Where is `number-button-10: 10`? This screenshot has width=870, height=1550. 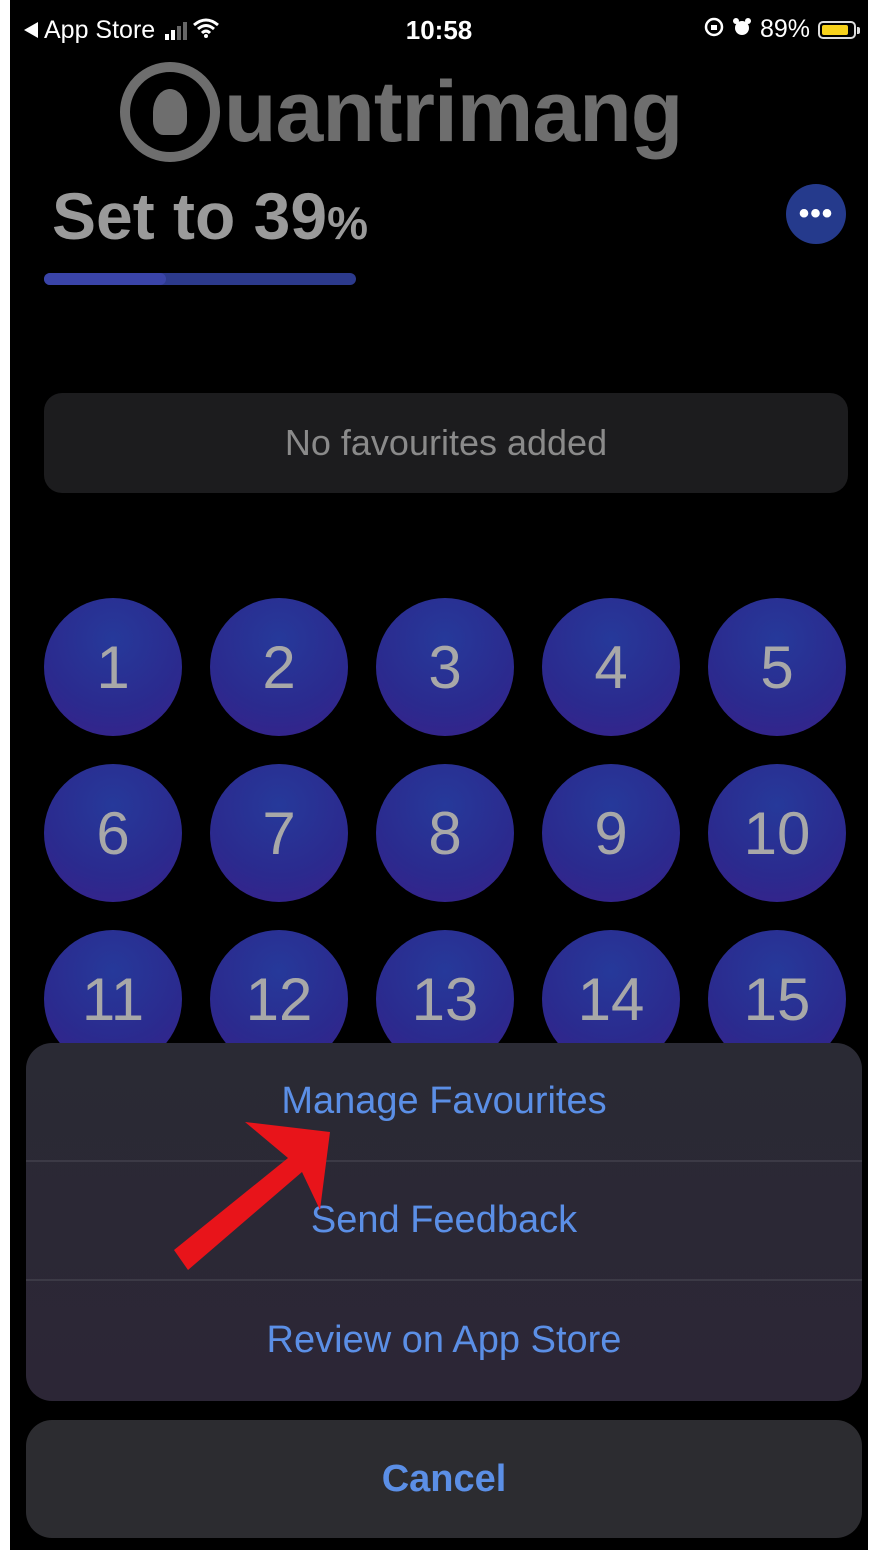 number-button-10: 10 is located at coordinates (777, 833).